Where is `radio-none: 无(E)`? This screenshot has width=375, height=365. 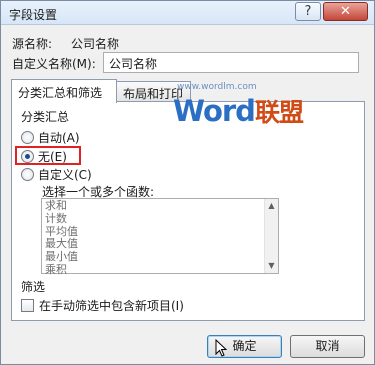 radio-none: 无(E) is located at coordinates (44, 156).